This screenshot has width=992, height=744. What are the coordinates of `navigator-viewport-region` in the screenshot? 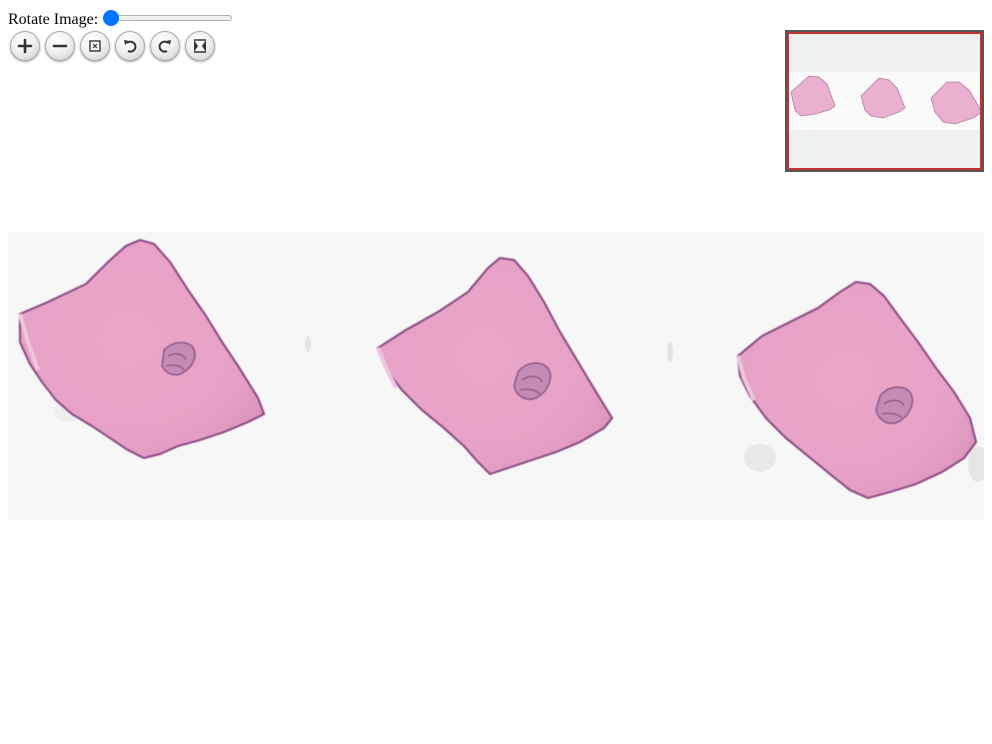 It's located at (884, 101).